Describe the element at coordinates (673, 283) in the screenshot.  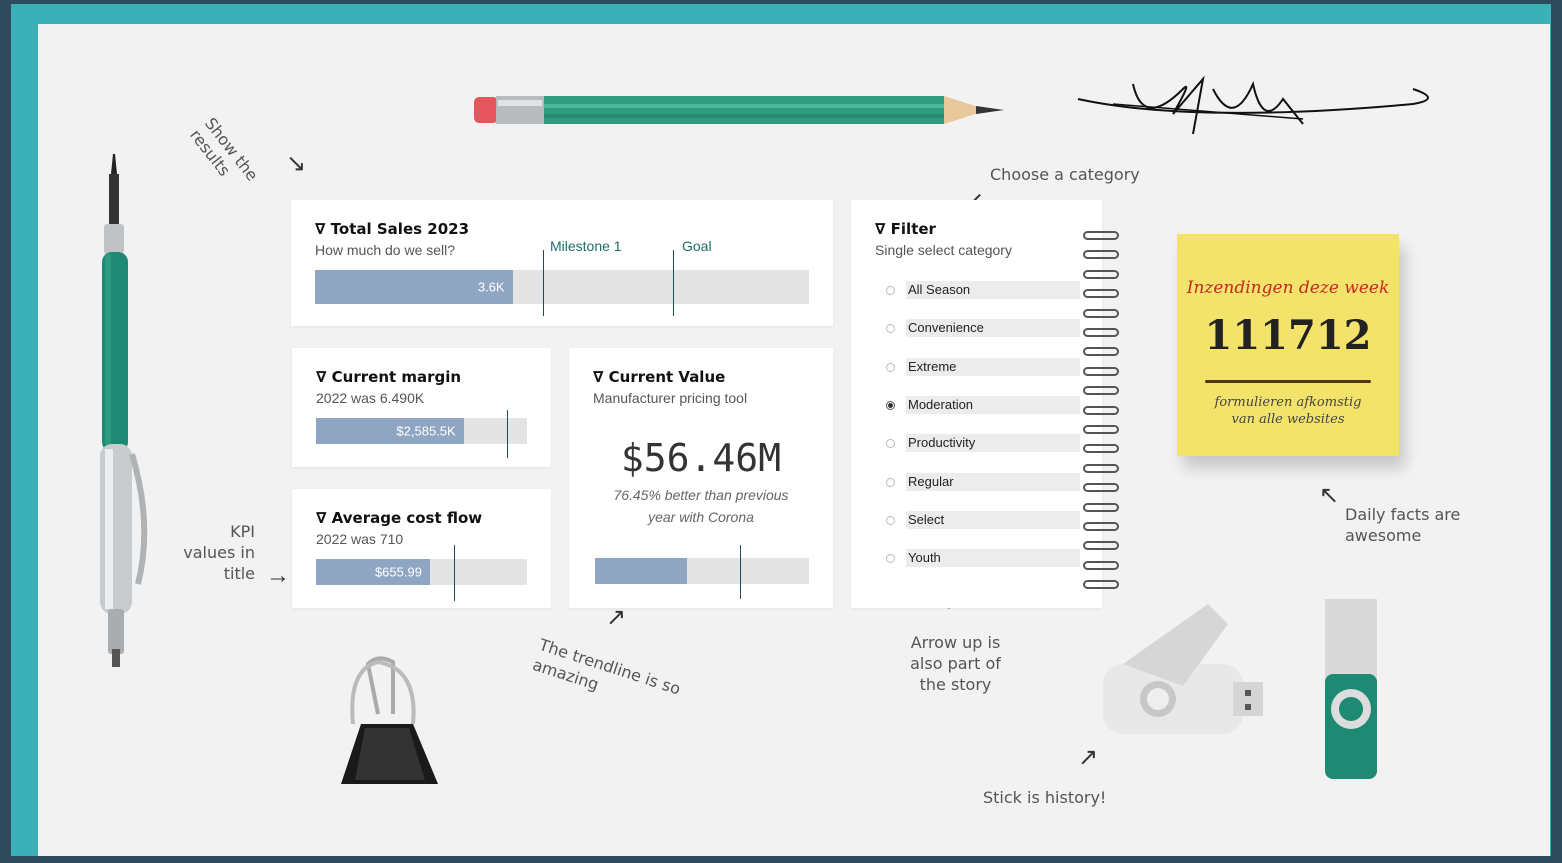
I see `goal-line` at that location.